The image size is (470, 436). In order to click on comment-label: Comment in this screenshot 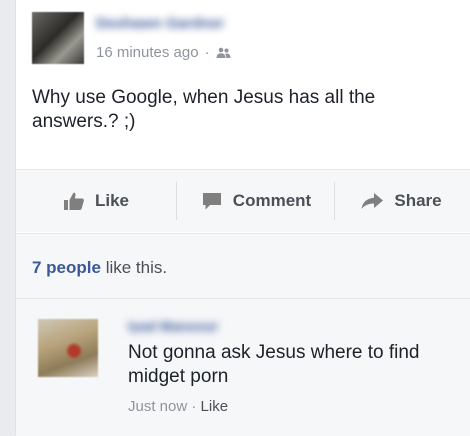, I will do `click(272, 200)`.